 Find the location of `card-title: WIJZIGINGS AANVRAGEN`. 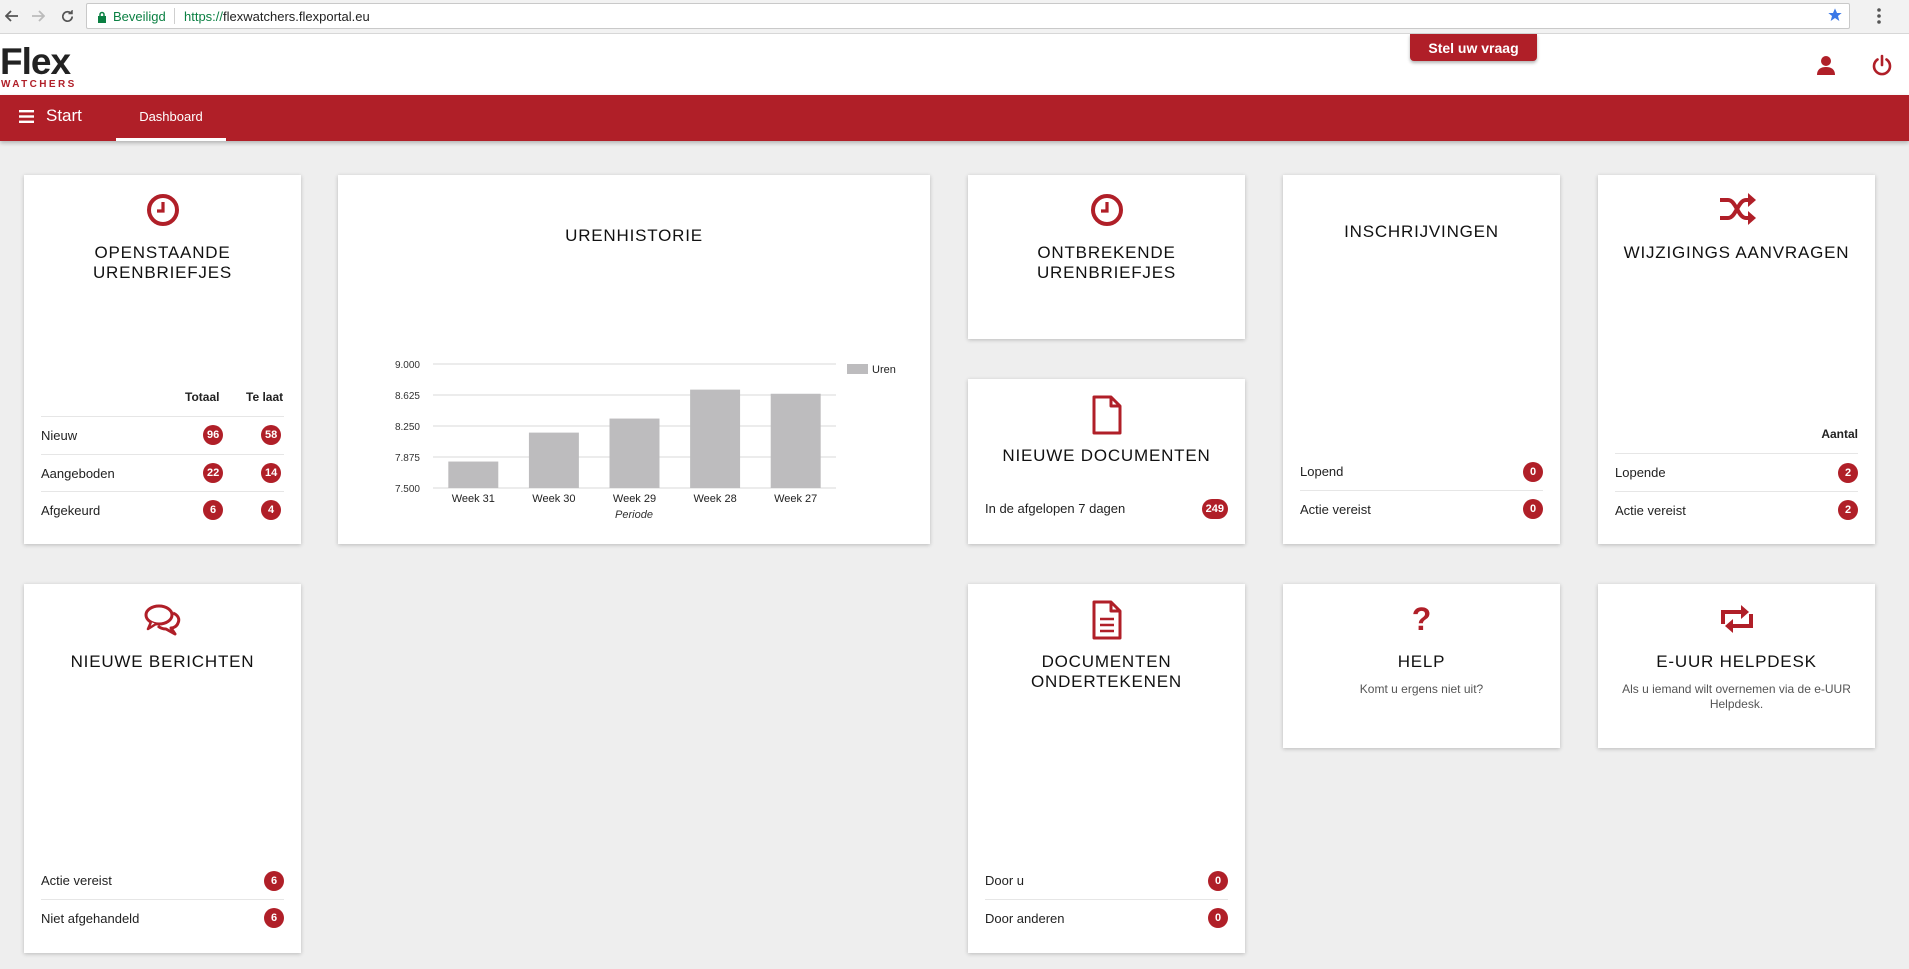

card-title: WIJZIGINGS AANVRAGEN is located at coordinates (1736, 252).